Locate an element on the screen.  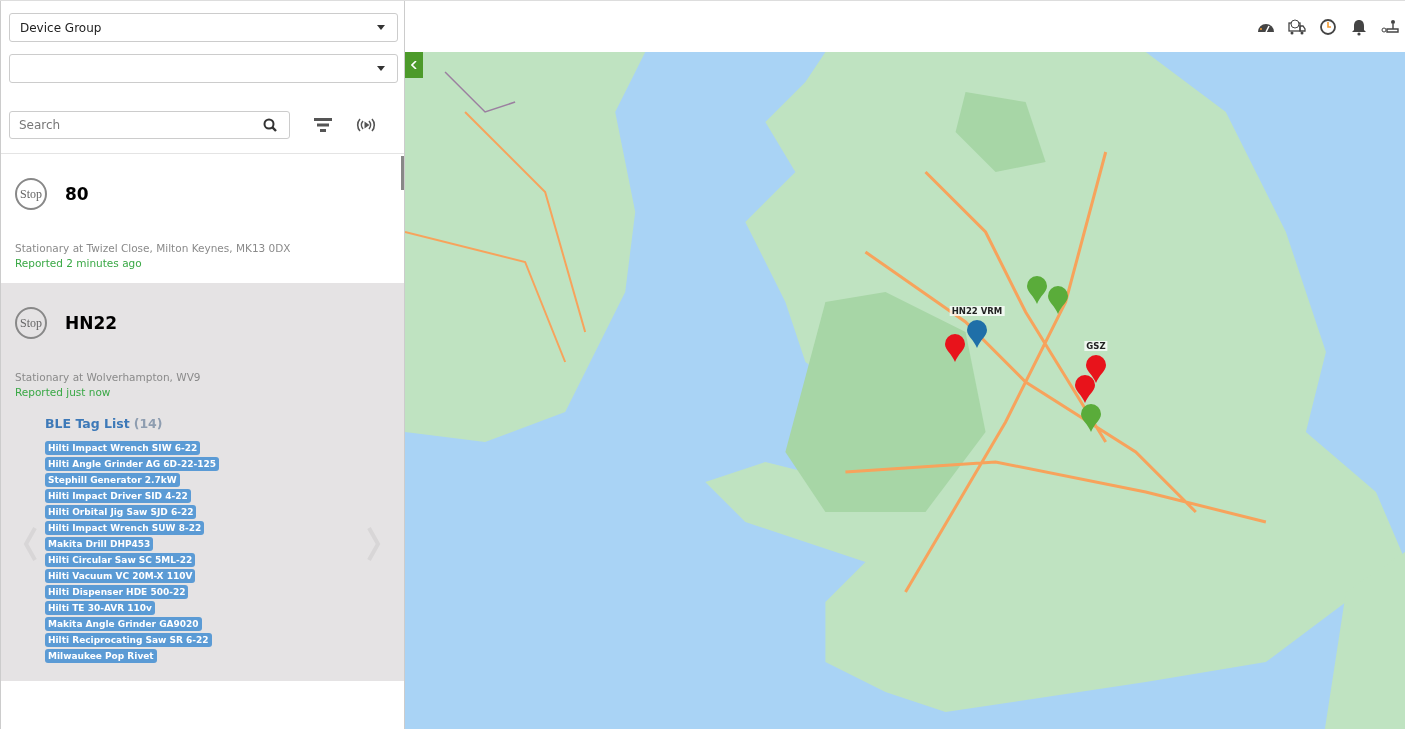
tag: Stephill Generator 2.7kW is located at coordinates (112, 480).